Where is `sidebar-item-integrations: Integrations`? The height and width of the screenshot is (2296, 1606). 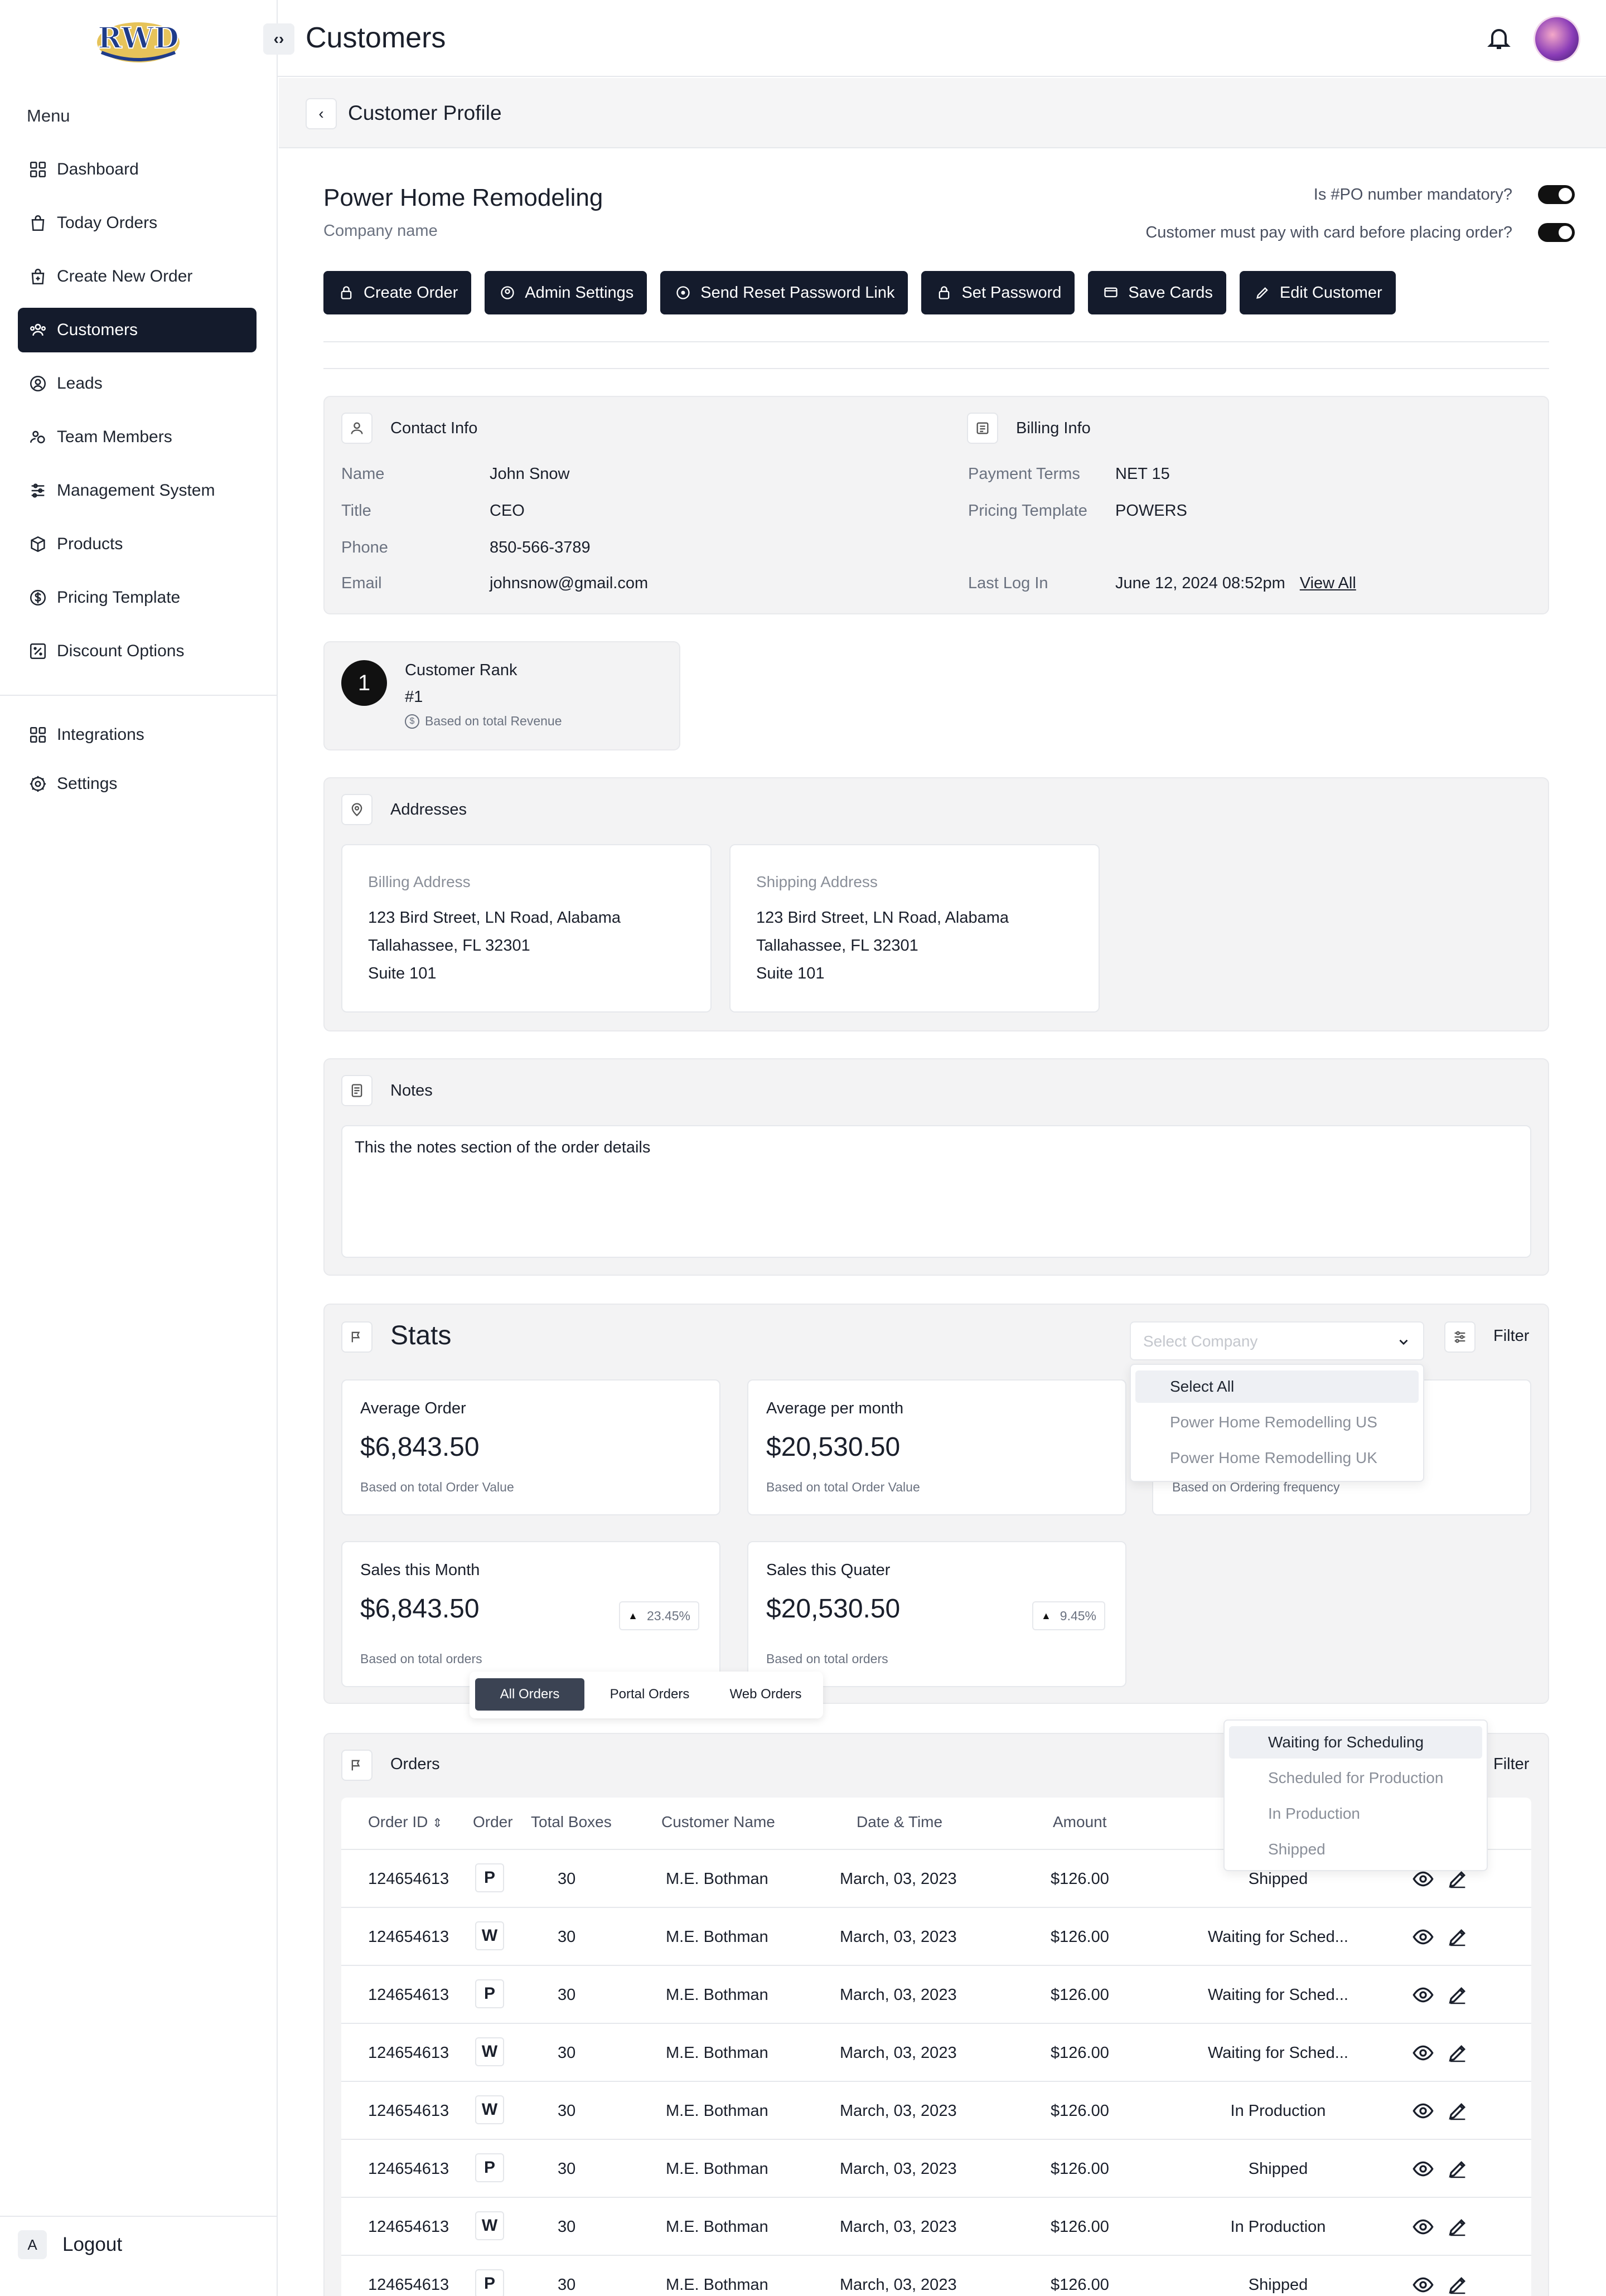 sidebar-item-integrations: Integrations is located at coordinates (137, 735).